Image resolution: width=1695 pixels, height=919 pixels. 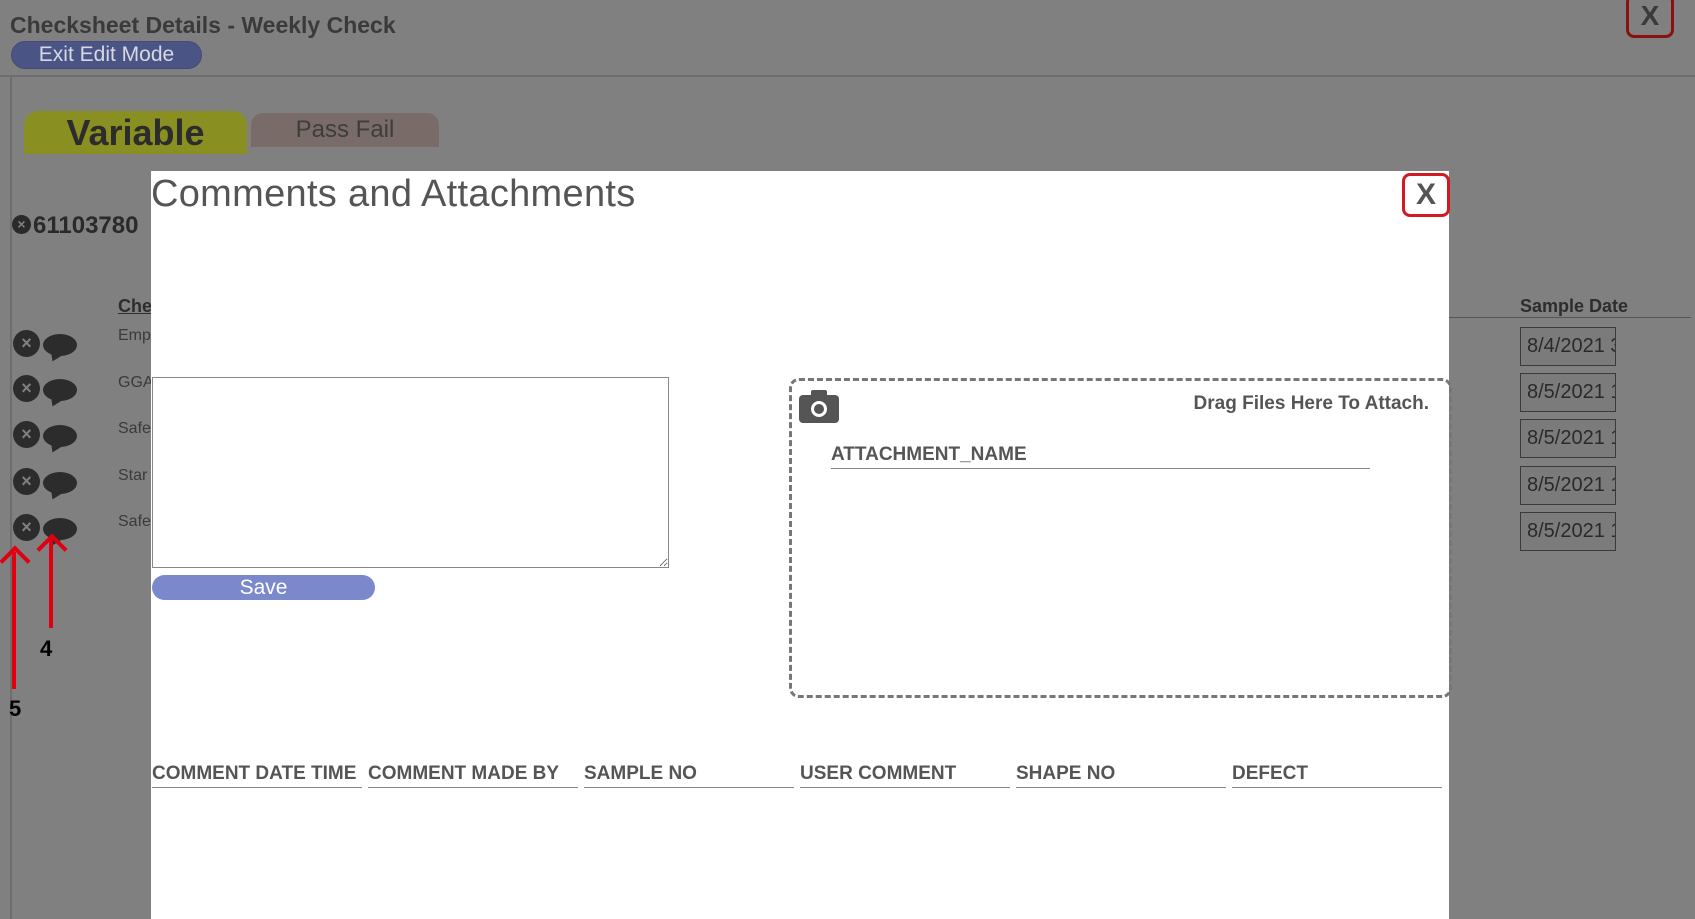 What do you see at coordinates (1337, 775) in the screenshot?
I see `column-header: DEFECT` at bounding box center [1337, 775].